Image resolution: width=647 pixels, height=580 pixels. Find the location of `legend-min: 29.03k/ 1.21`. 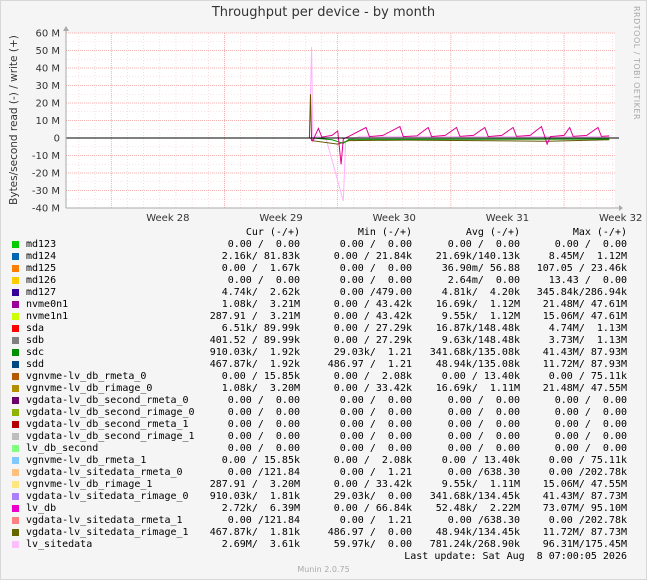

legend-min: 29.03k/ 1.21 is located at coordinates (372, 352).